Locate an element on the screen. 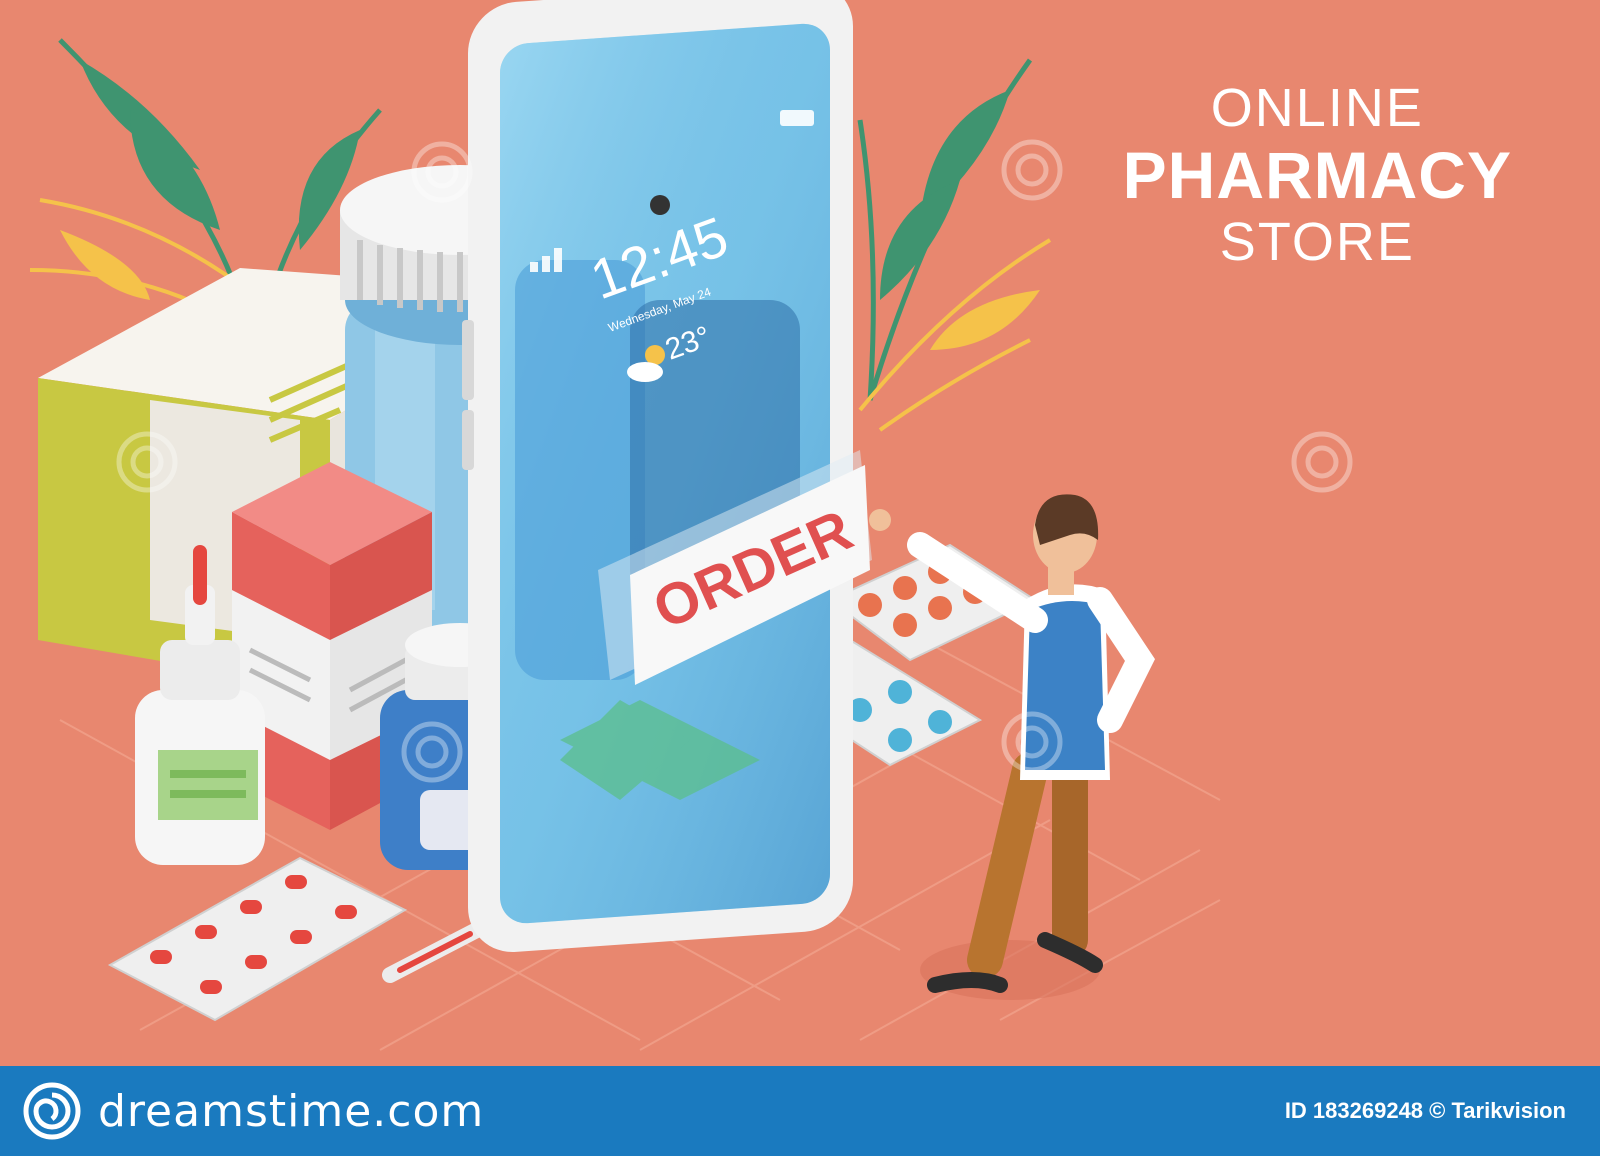 This screenshot has width=1600, height=1156. headline-line-2: PHARMACY is located at coordinates (1317, 175).